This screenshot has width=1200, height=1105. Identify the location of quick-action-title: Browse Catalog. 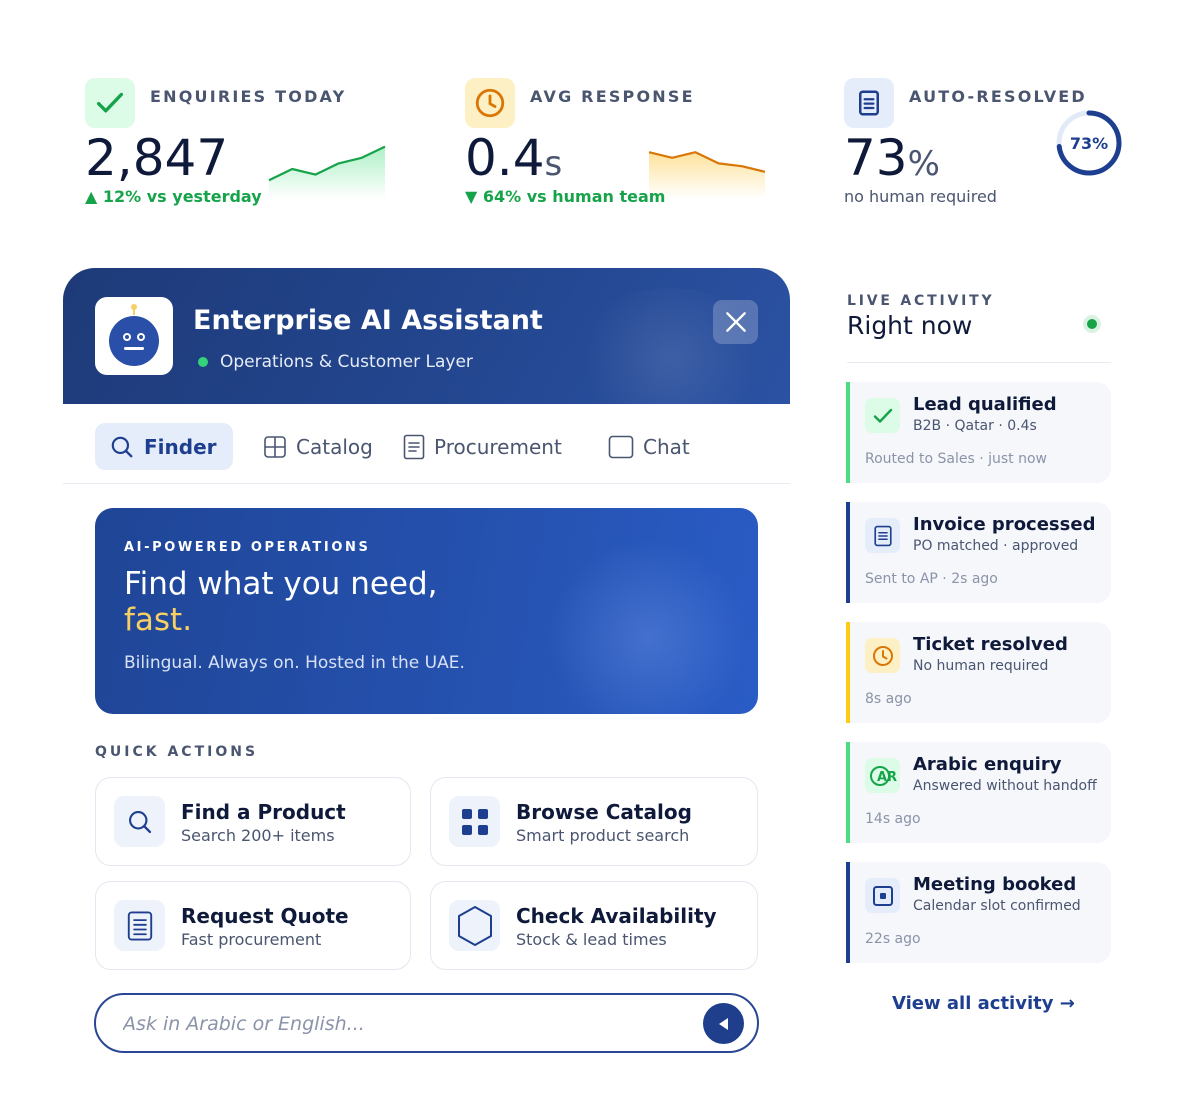
(604, 812).